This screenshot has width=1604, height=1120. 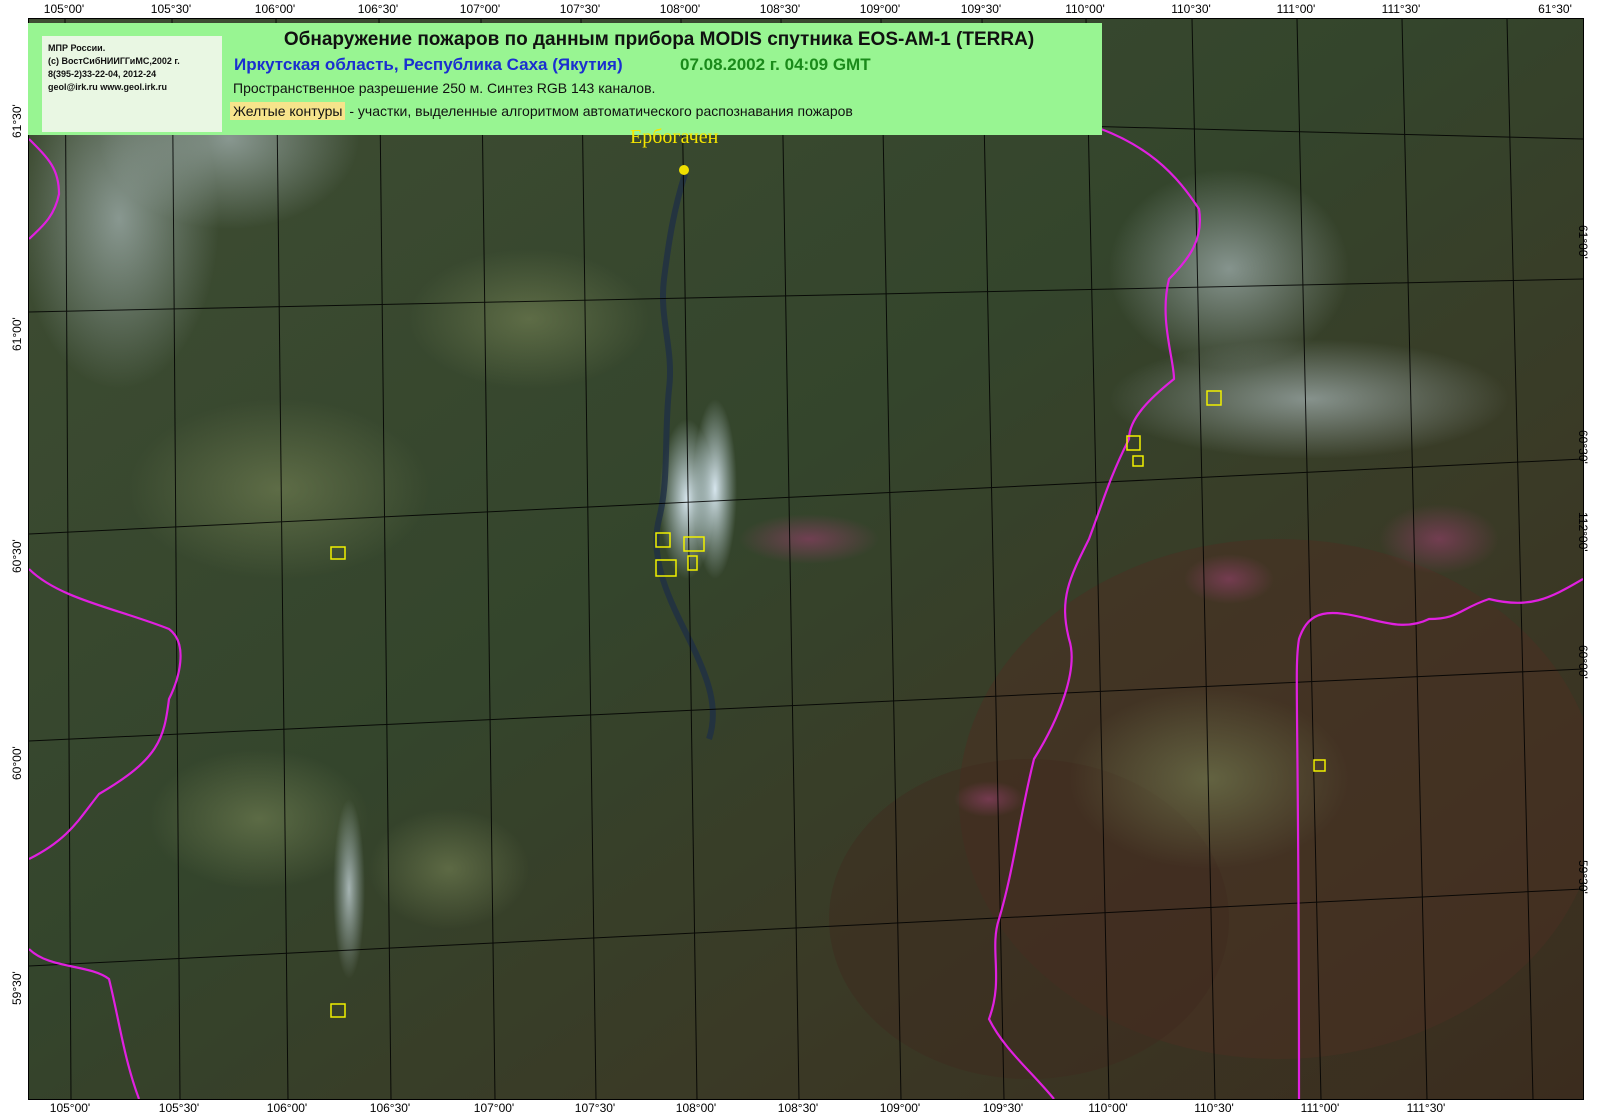 What do you see at coordinates (1583, 532) in the screenshot?
I see `tick-label: 112°00'` at bounding box center [1583, 532].